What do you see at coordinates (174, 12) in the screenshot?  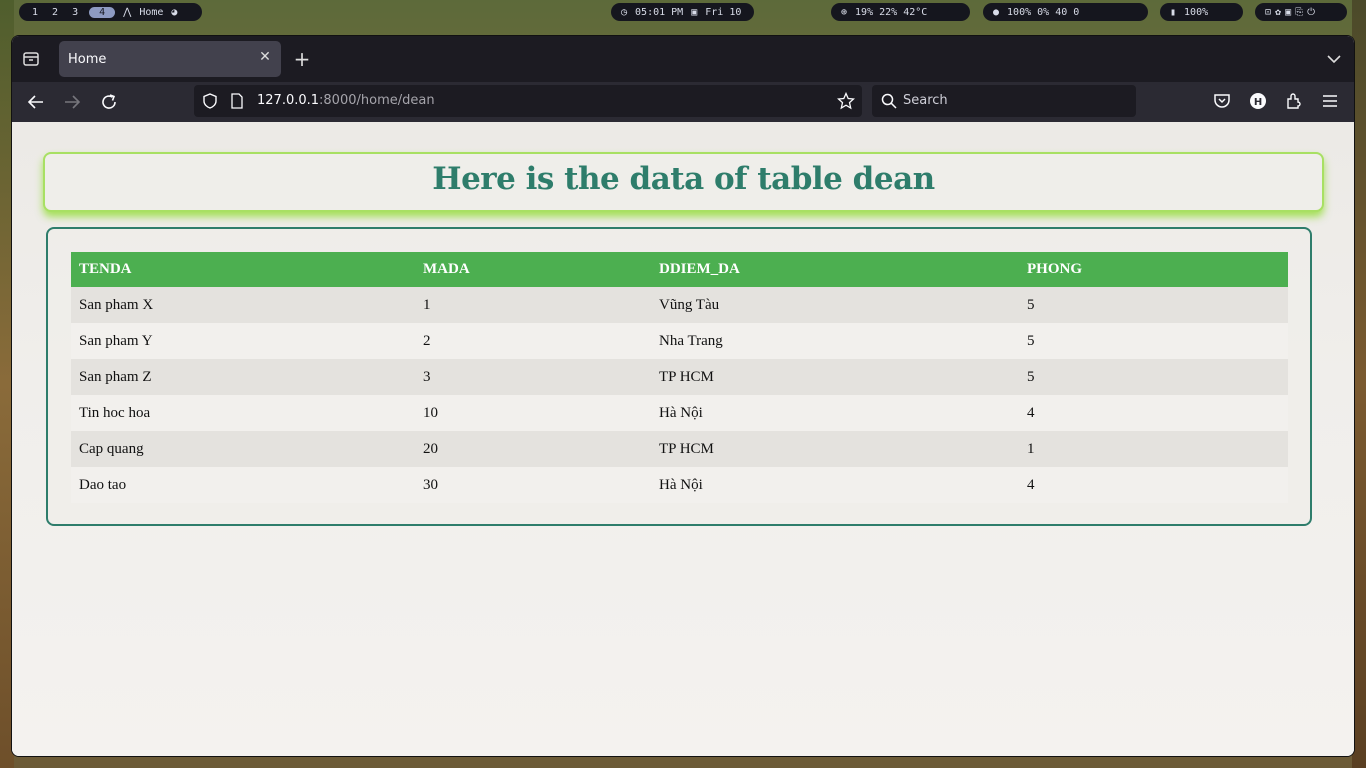 I see `firefox-icon: ◕` at bounding box center [174, 12].